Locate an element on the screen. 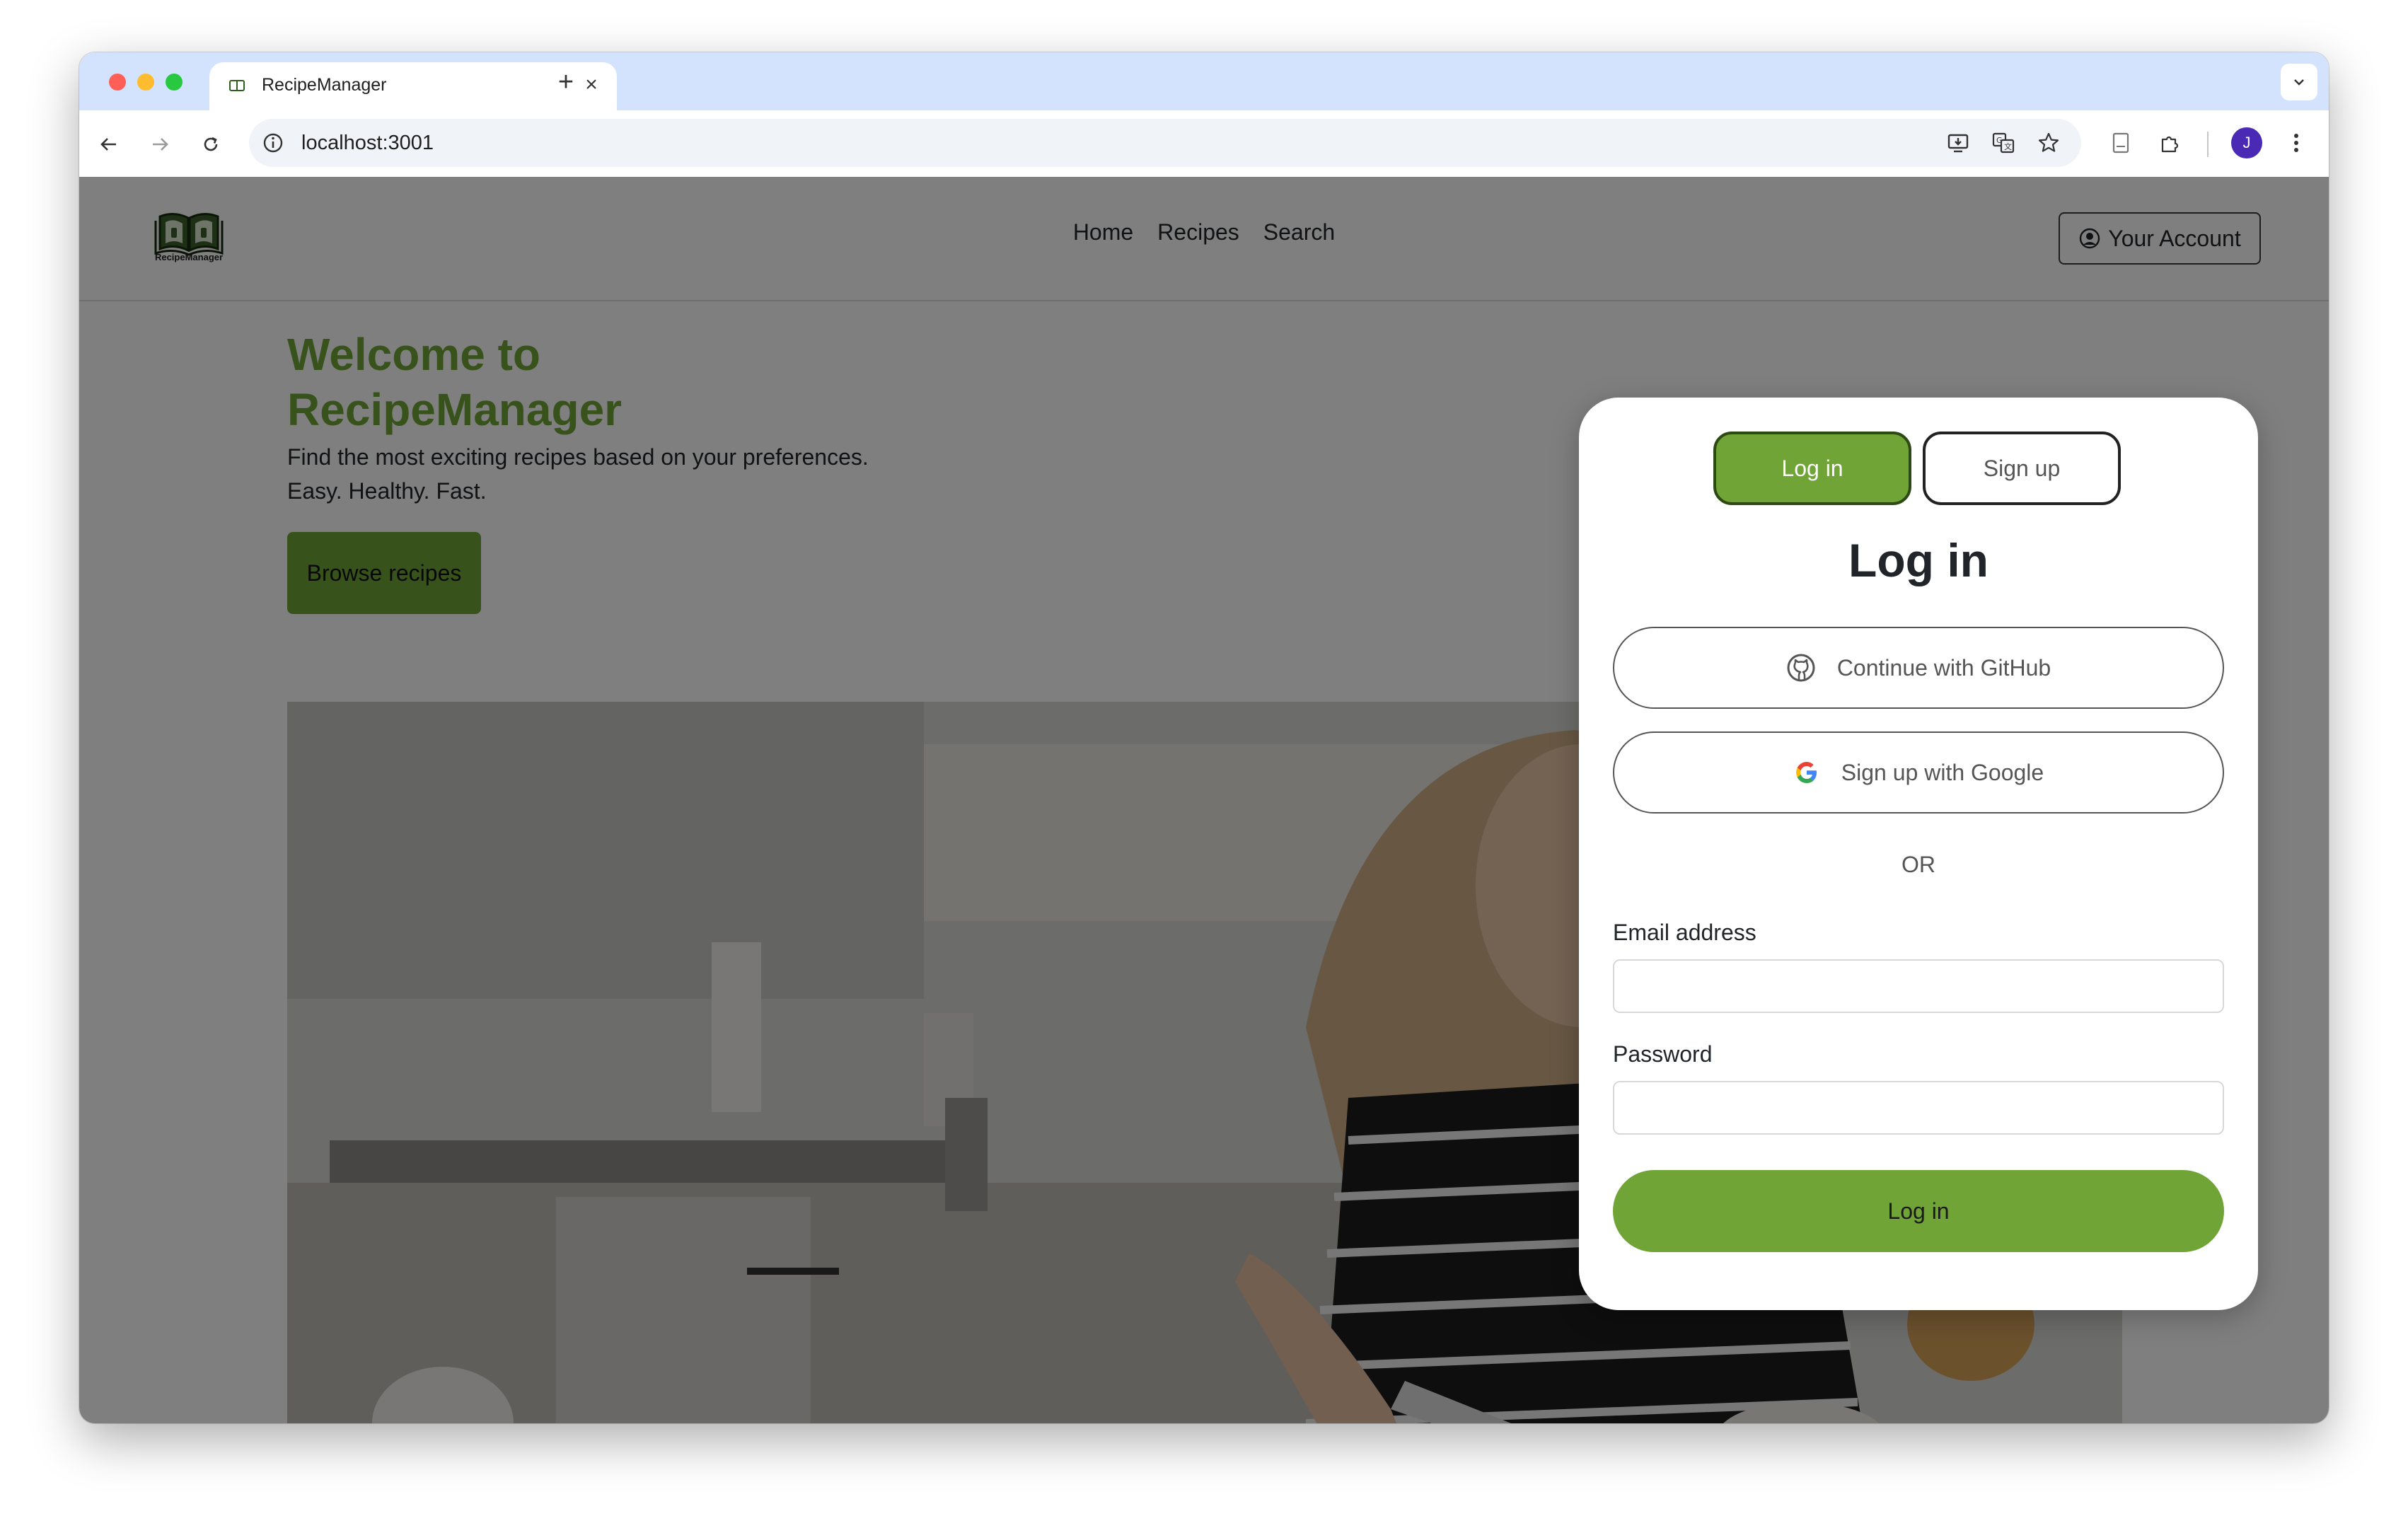 Image resolution: width=2408 pixels, height=1528 pixels. new-tab-button: + is located at coordinates (565, 82).